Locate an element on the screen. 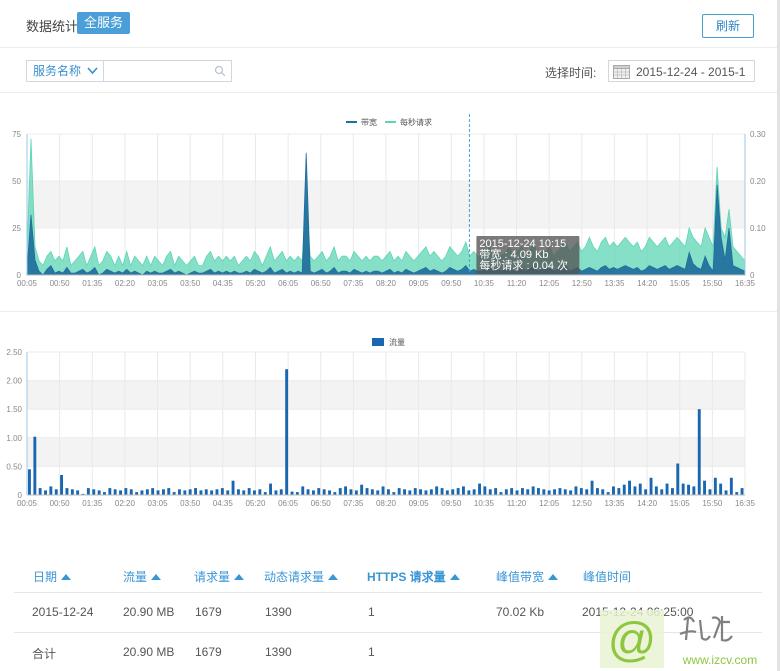  x-tick-label: 02:20 is located at coordinates (125, 503).